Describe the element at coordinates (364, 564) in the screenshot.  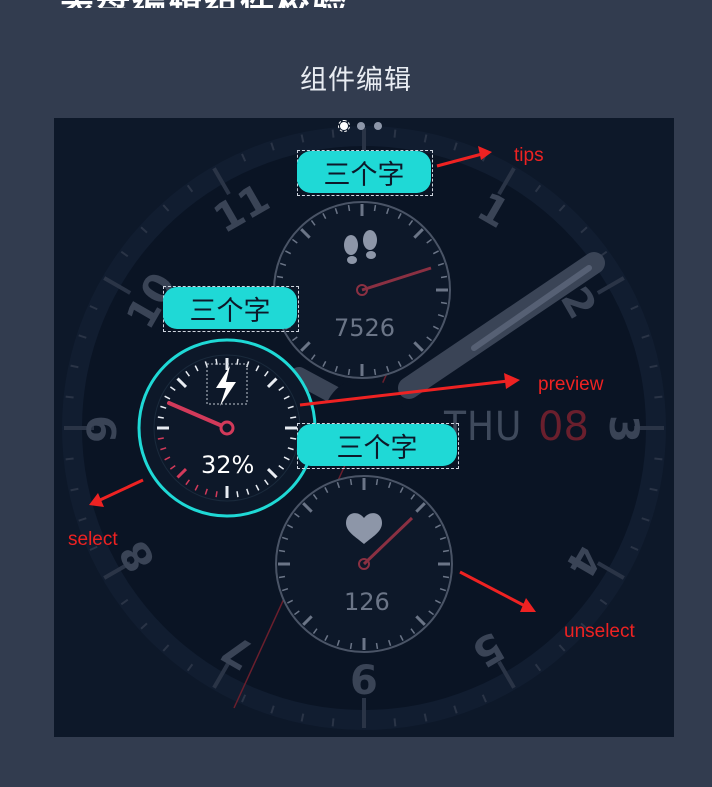
I see `heart-subdial` at that location.